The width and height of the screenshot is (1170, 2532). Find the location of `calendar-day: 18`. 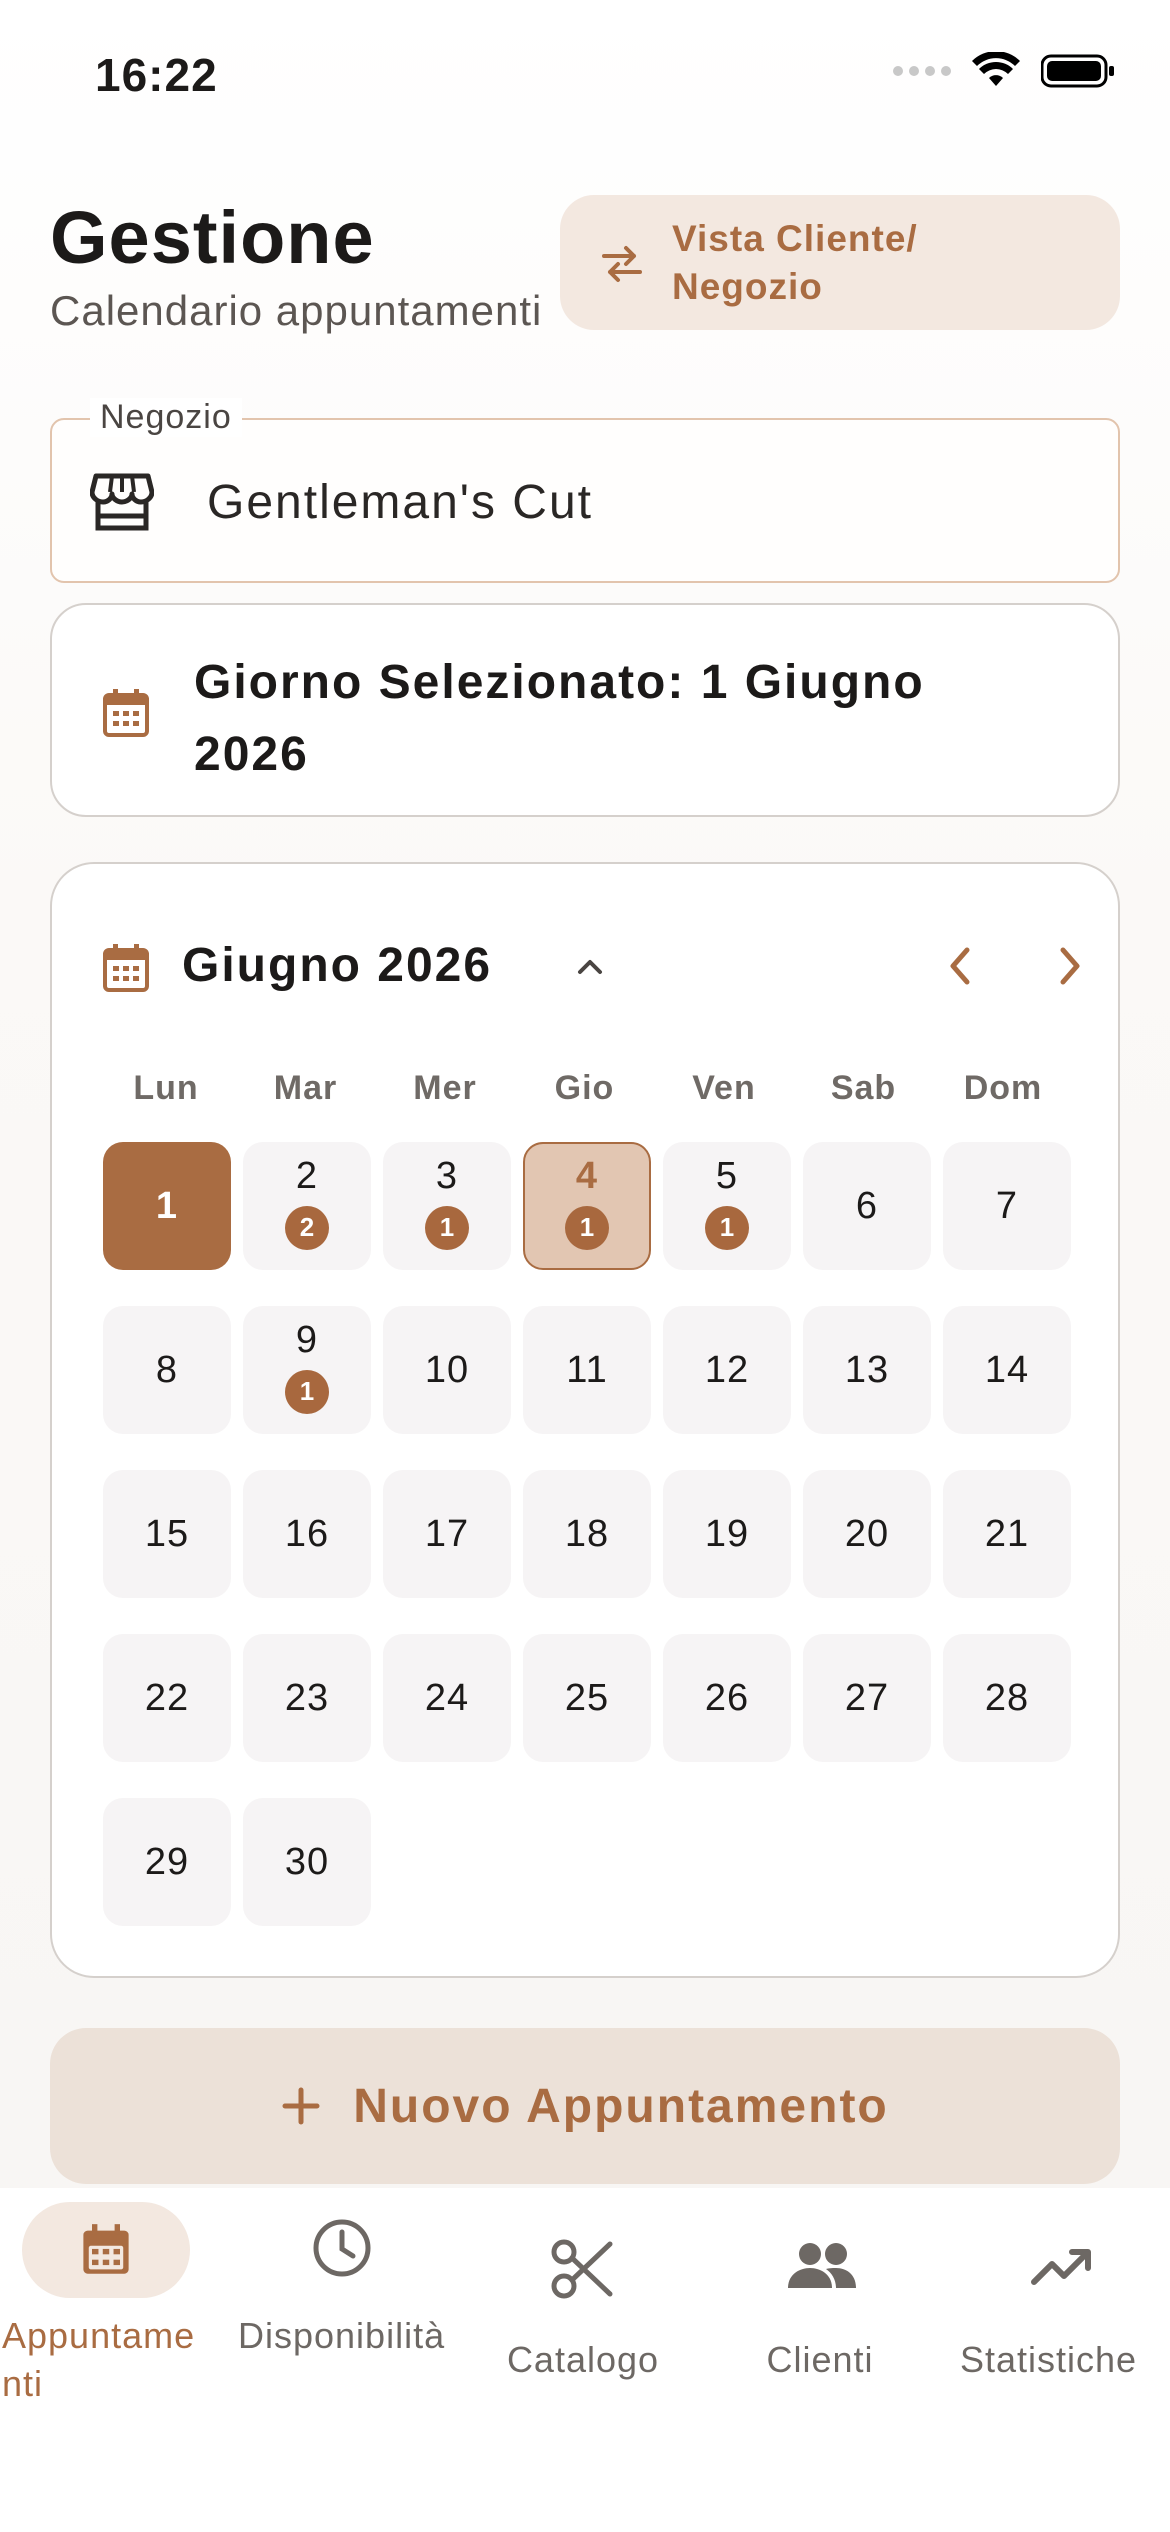

calendar-day: 18 is located at coordinates (587, 1534).